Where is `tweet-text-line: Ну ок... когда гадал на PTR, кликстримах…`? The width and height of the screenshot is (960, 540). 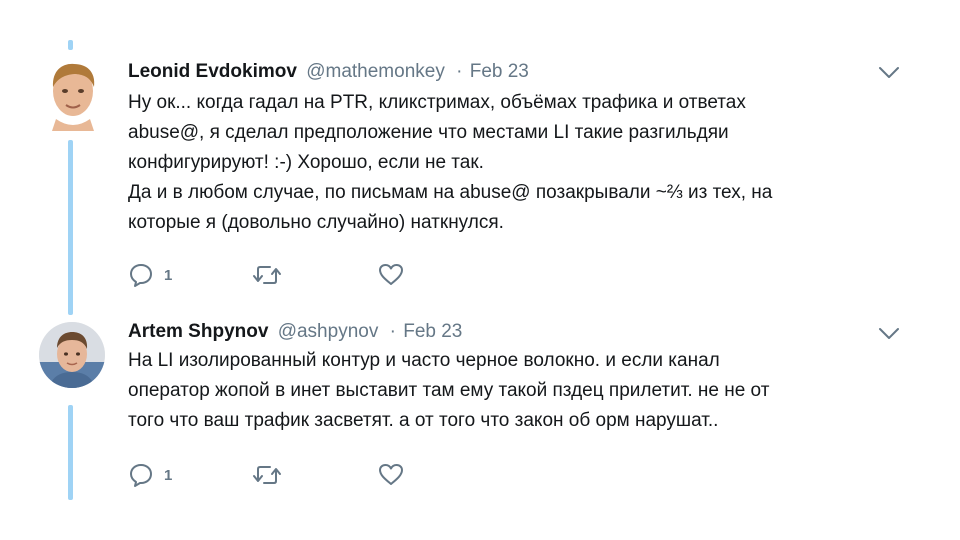 tweet-text-line: Ну ок... когда гадал на PTR, кликстримах… is located at coordinates (437, 102).